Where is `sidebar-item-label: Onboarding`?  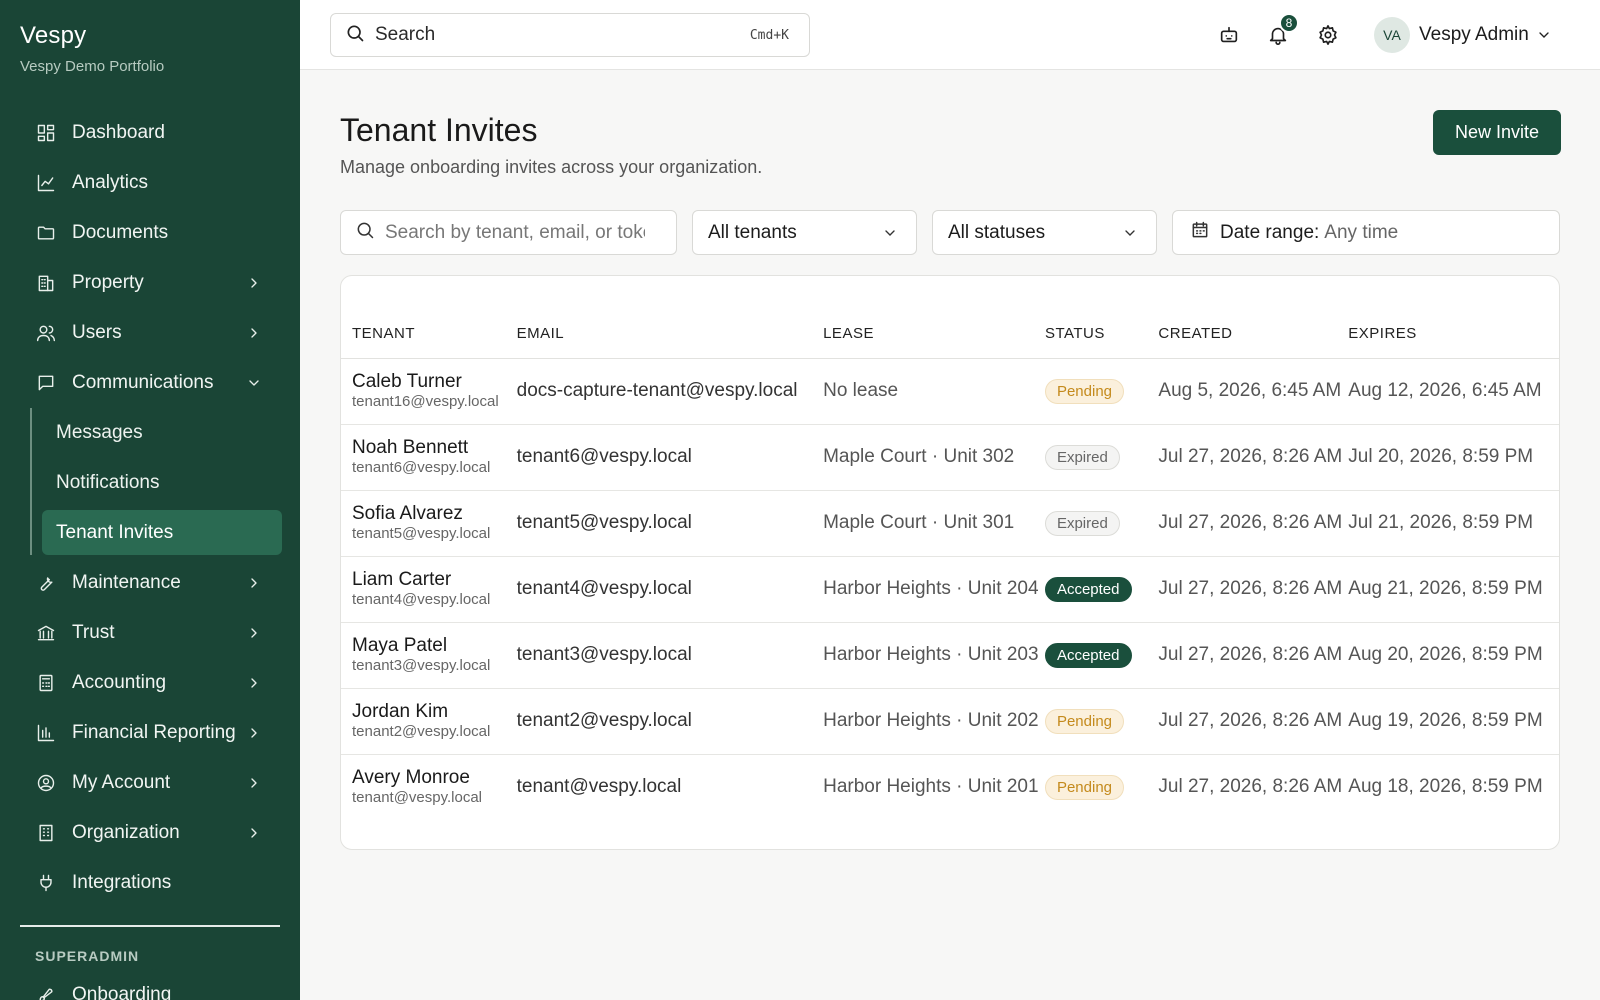 sidebar-item-label: Onboarding is located at coordinates (122, 992).